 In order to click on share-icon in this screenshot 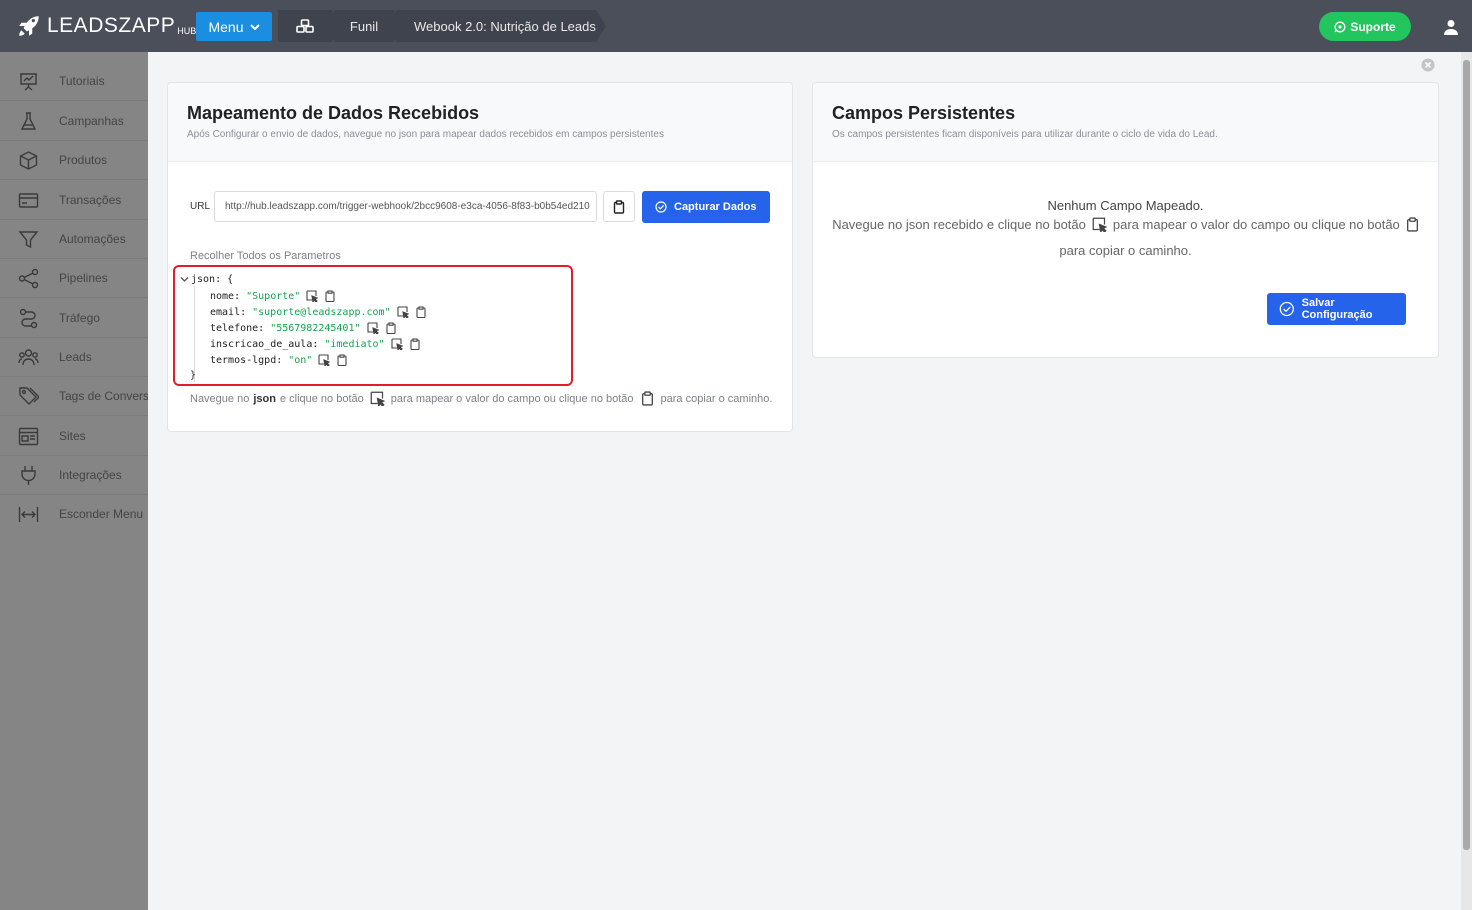, I will do `click(28, 278)`.